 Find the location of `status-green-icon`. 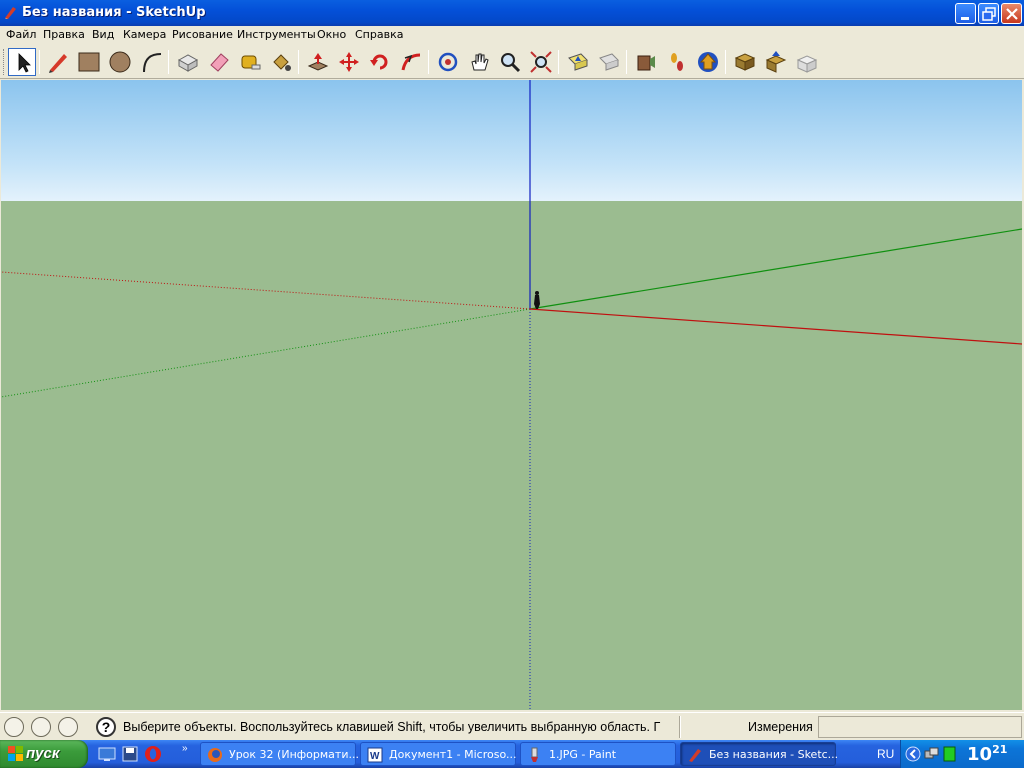

status-green-icon is located at coordinates (950, 754).